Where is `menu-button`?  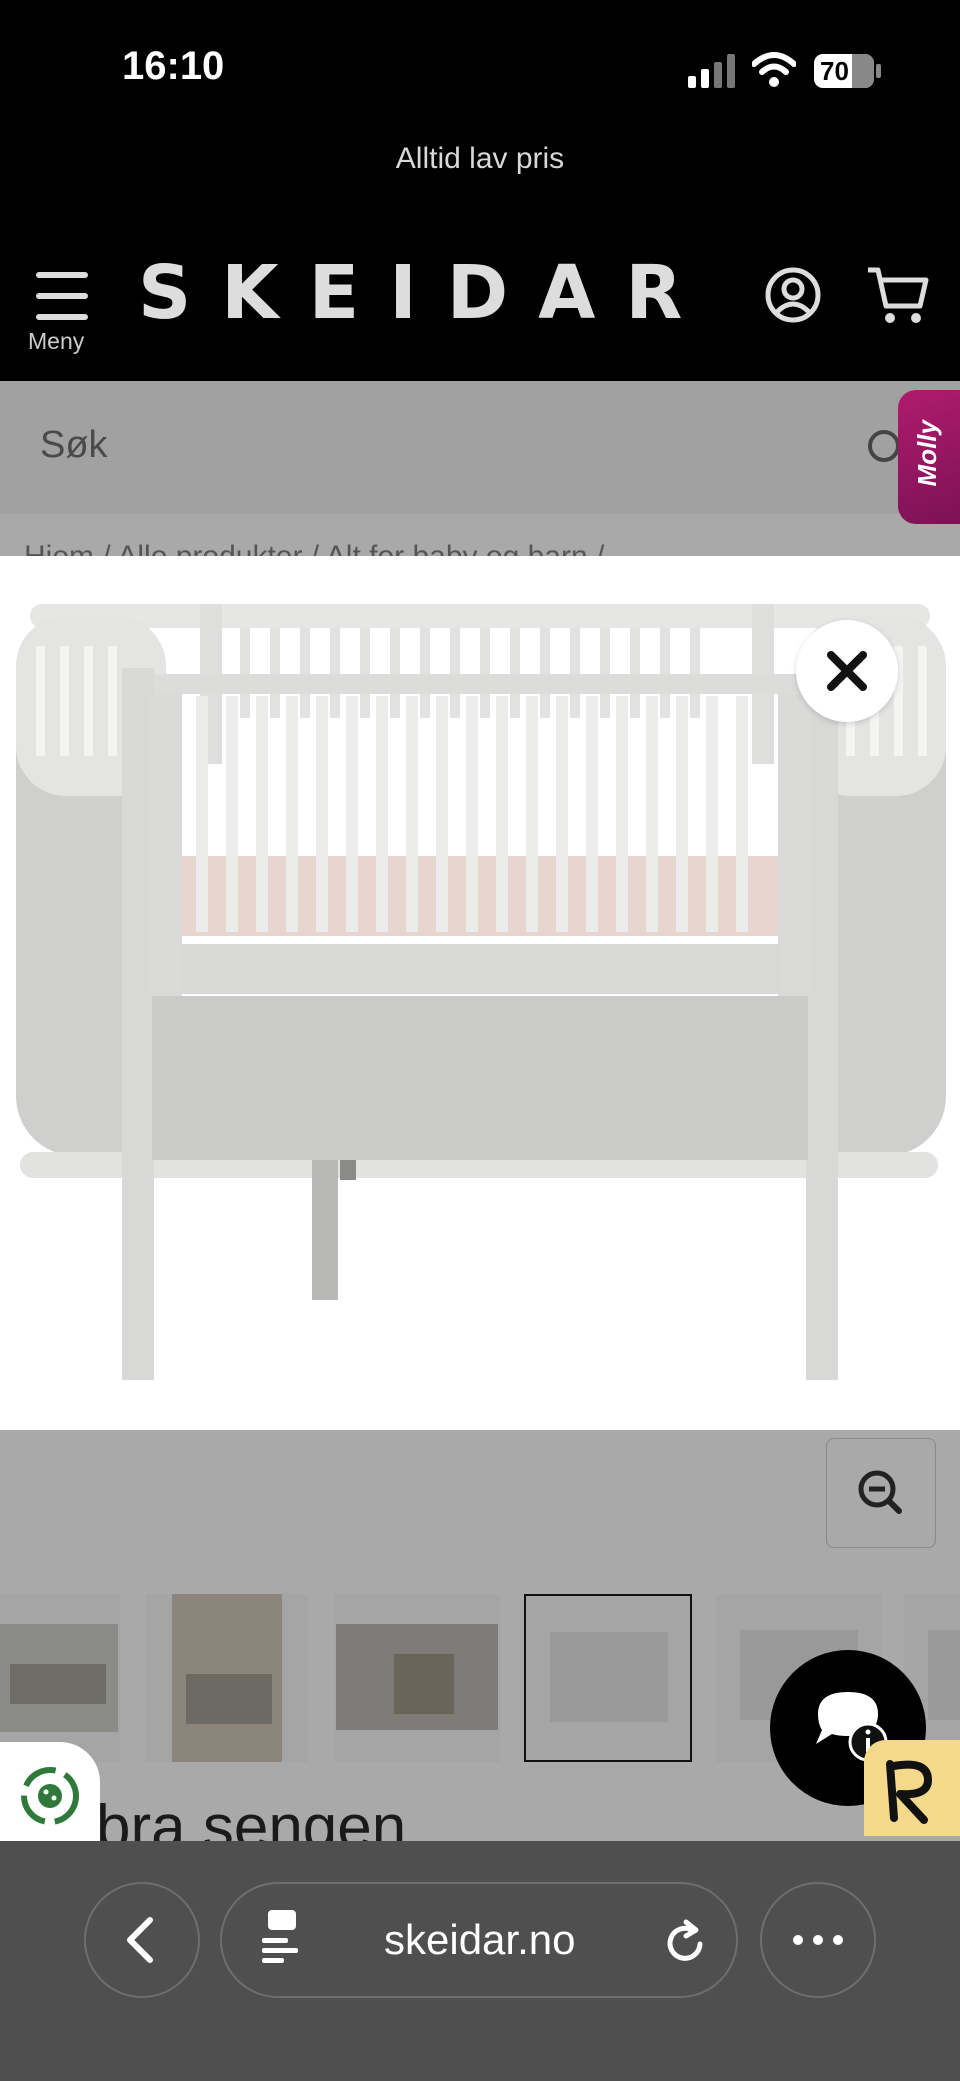
menu-button is located at coordinates (62, 296).